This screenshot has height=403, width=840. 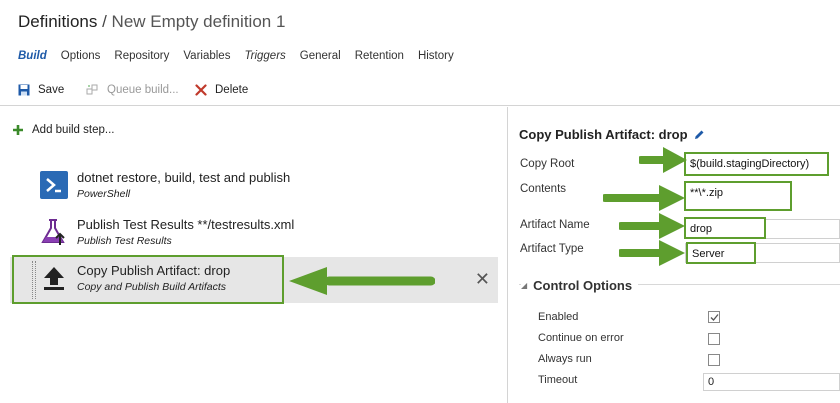 I want to click on copy-root-input: $(build.stagingDirectory), so click(x=756, y=164).